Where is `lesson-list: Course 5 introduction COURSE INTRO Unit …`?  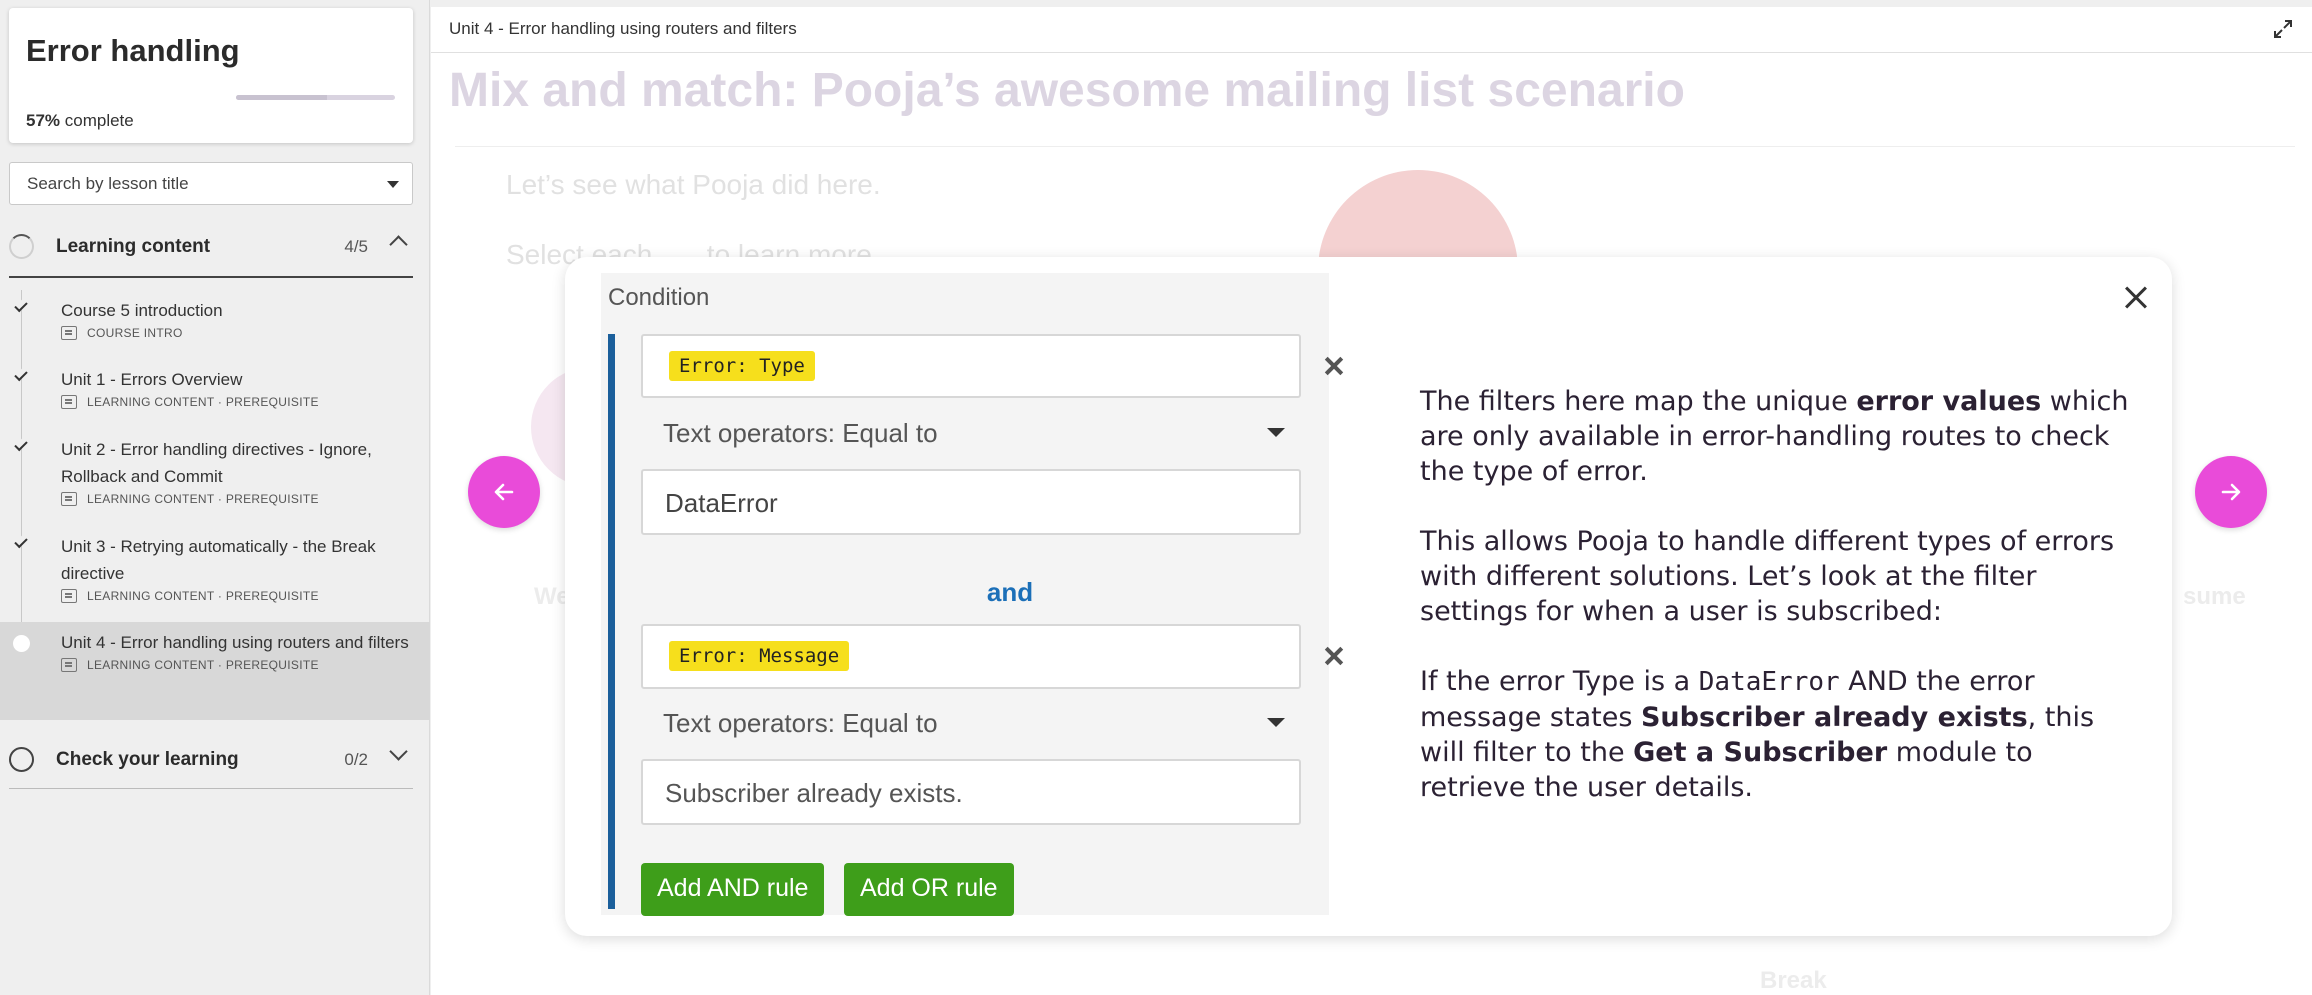
lesson-list: Course 5 introduction COURSE INTRO Unit … is located at coordinates (215, 505).